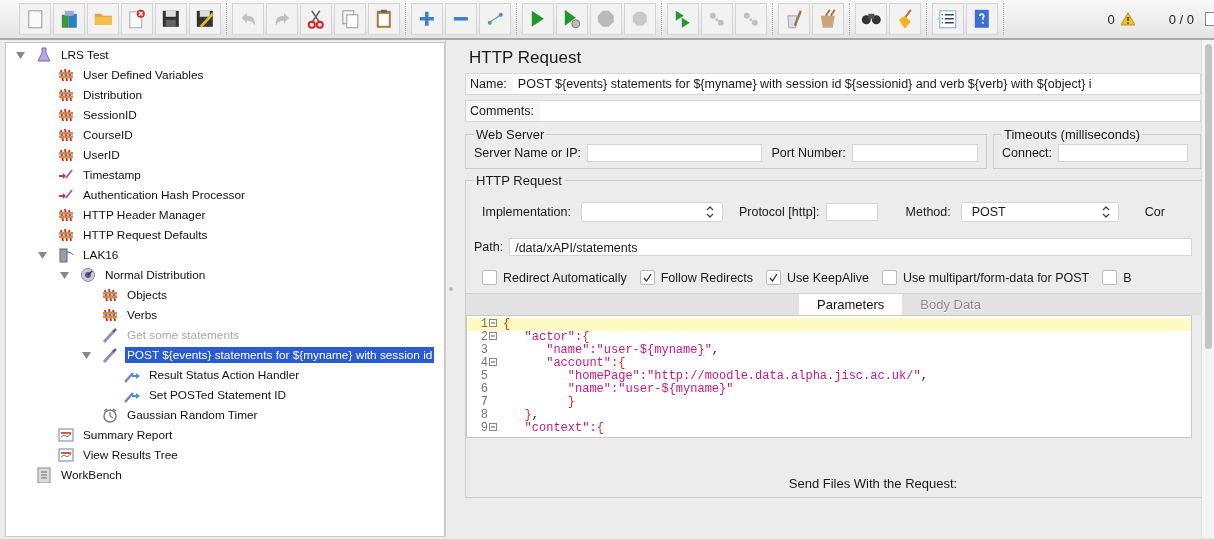 This screenshot has width=1214, height=539. I want to click on list-icon, so click(948, 19).